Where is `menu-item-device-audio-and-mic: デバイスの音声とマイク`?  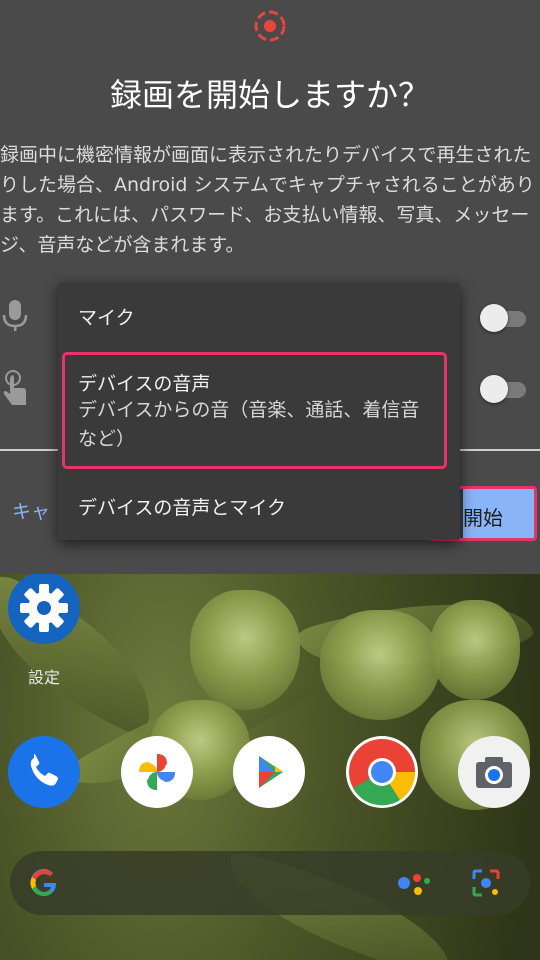 menu-item-device-audio-and-mic: デバイスの音声とマイク is located at coordinates (182, 506).